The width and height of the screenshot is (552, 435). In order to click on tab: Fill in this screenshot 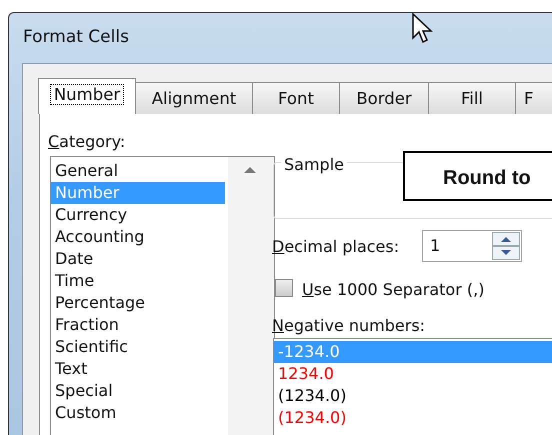, I will do `click(472, 98)`.